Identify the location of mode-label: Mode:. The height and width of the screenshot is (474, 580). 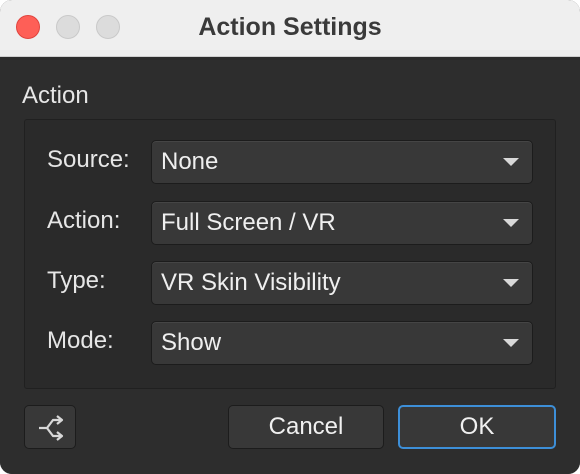
(80, 340).